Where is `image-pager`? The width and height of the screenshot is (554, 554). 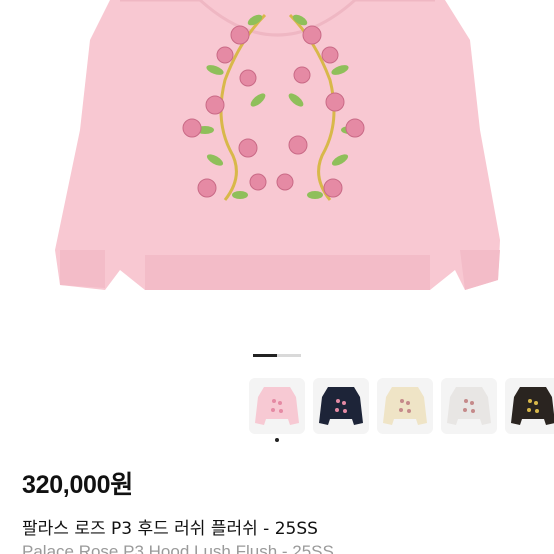 image-pager is located at coordinates (277, 355).